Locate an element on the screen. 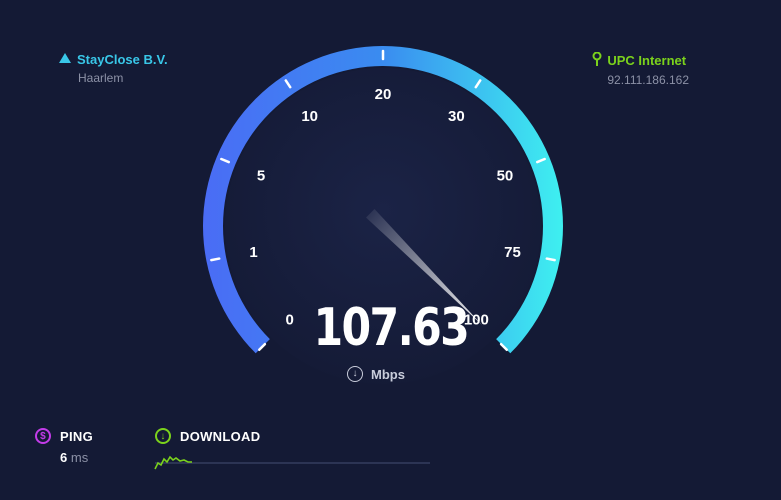  gauge-scale-label: 75 is located at coordinates (512, 252).